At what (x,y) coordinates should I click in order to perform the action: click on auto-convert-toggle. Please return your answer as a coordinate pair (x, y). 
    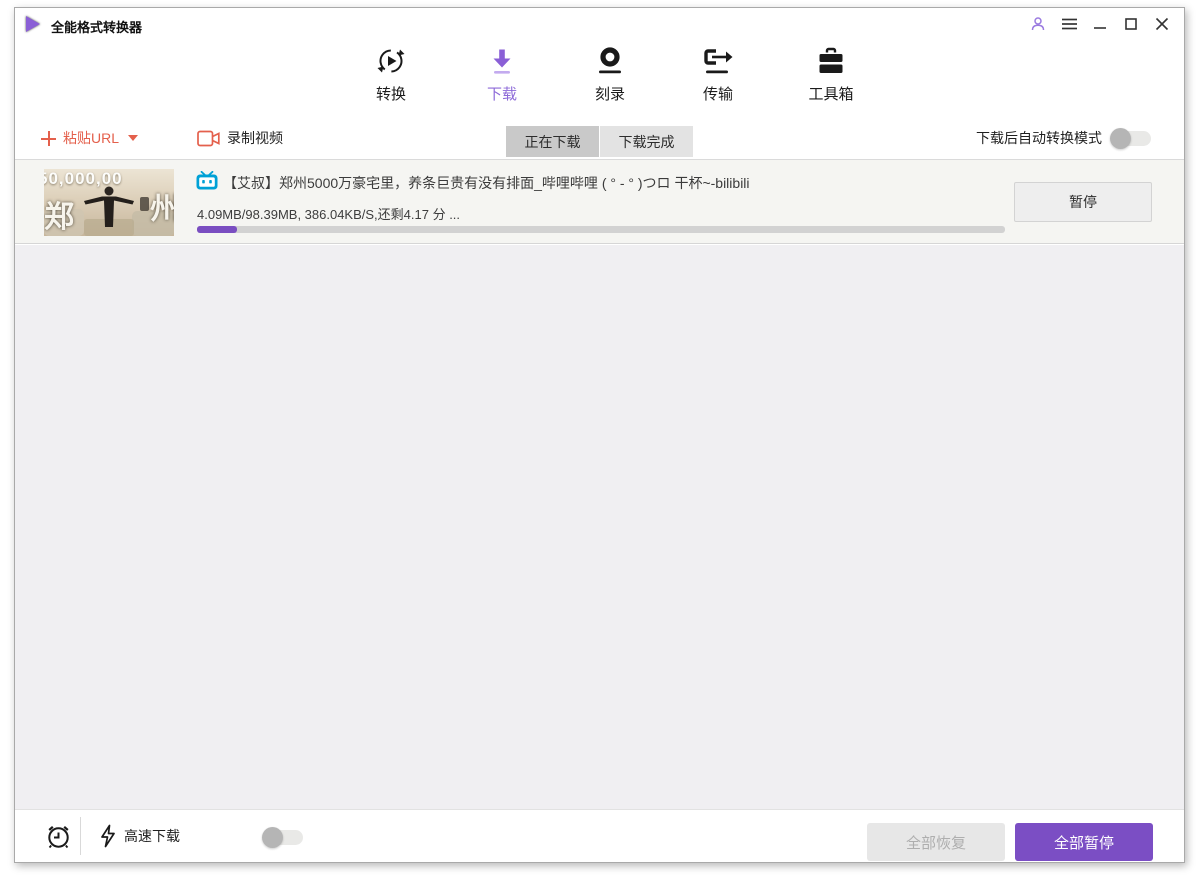
    Looking at the image, I should click on (1130, 138).